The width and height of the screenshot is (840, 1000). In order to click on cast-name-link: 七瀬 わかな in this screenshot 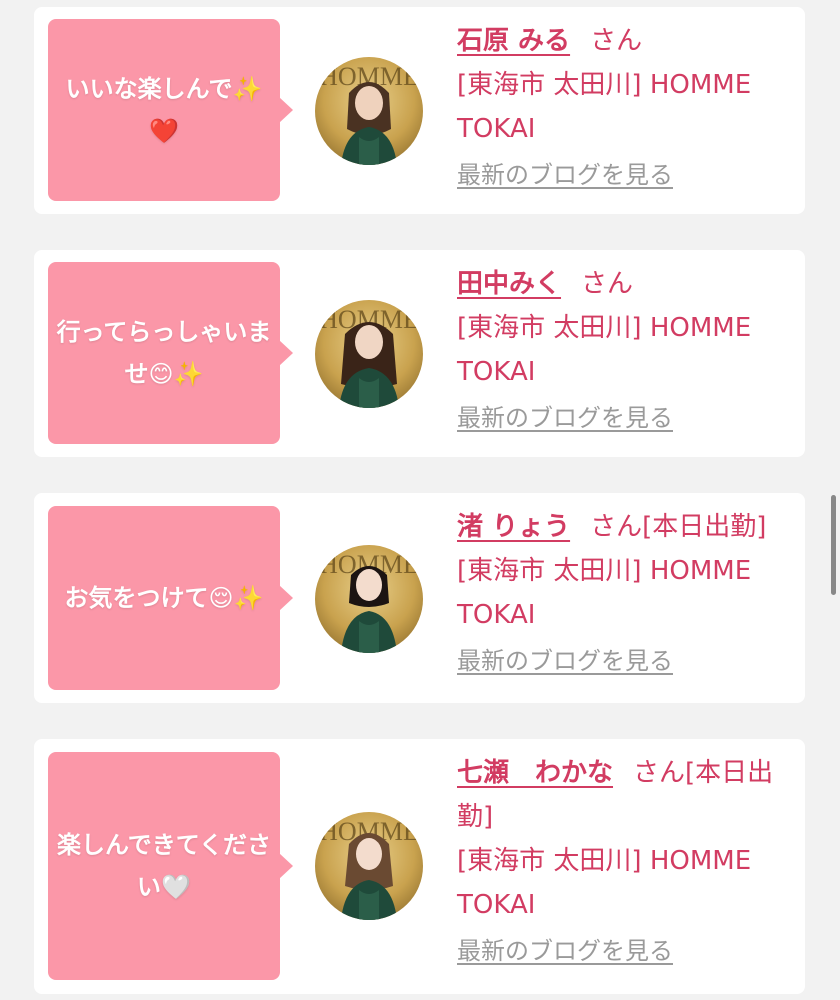, I will do `click(535, 773)`.